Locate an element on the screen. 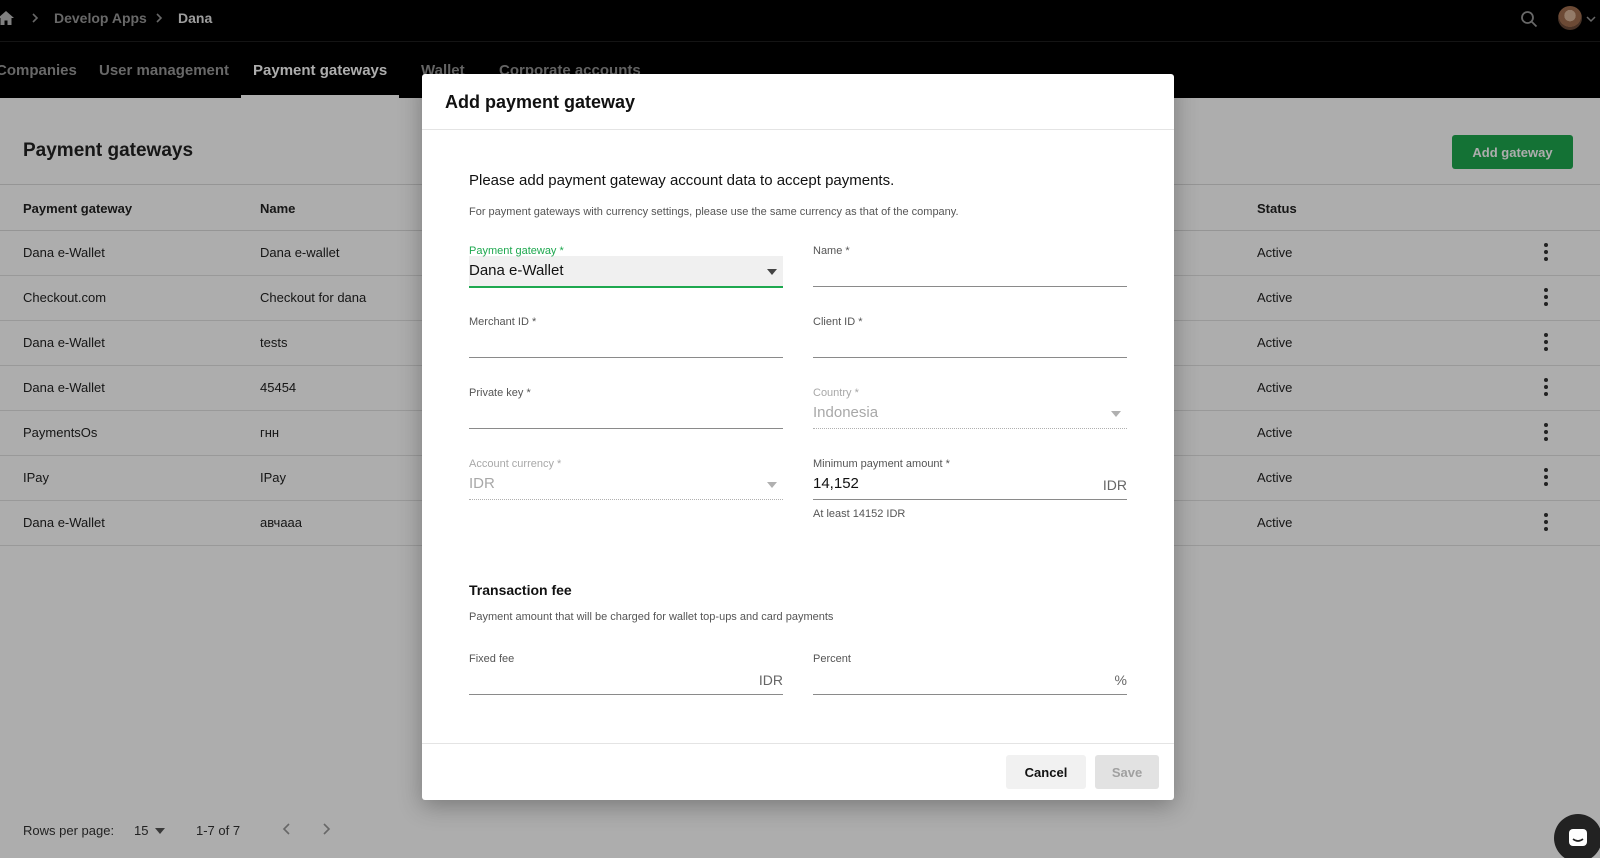 The height and width of the screenshot is (858, 1600). save-button: Save is located at coordinates (1127, 772).